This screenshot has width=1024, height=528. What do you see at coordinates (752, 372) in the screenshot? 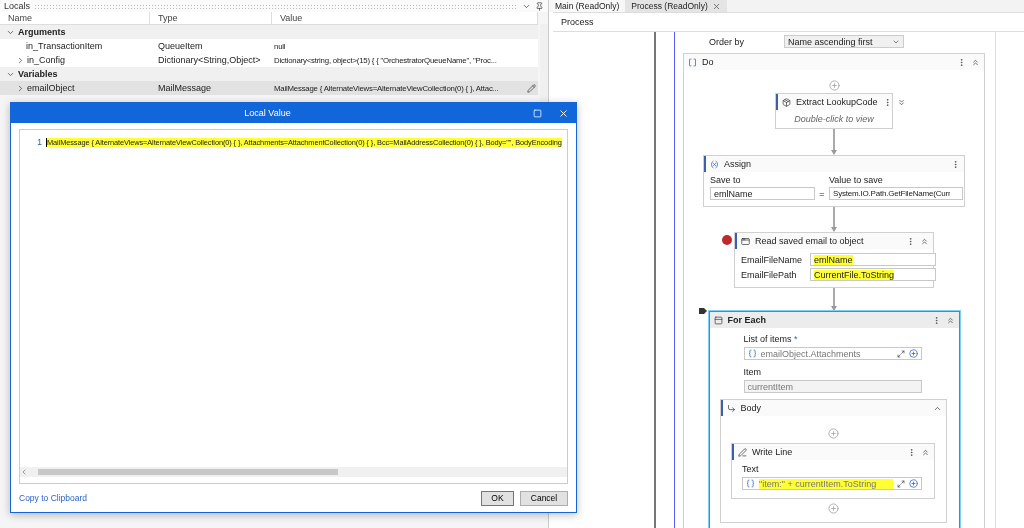
I see `field-label: Item` at bounding box center [752, 372].